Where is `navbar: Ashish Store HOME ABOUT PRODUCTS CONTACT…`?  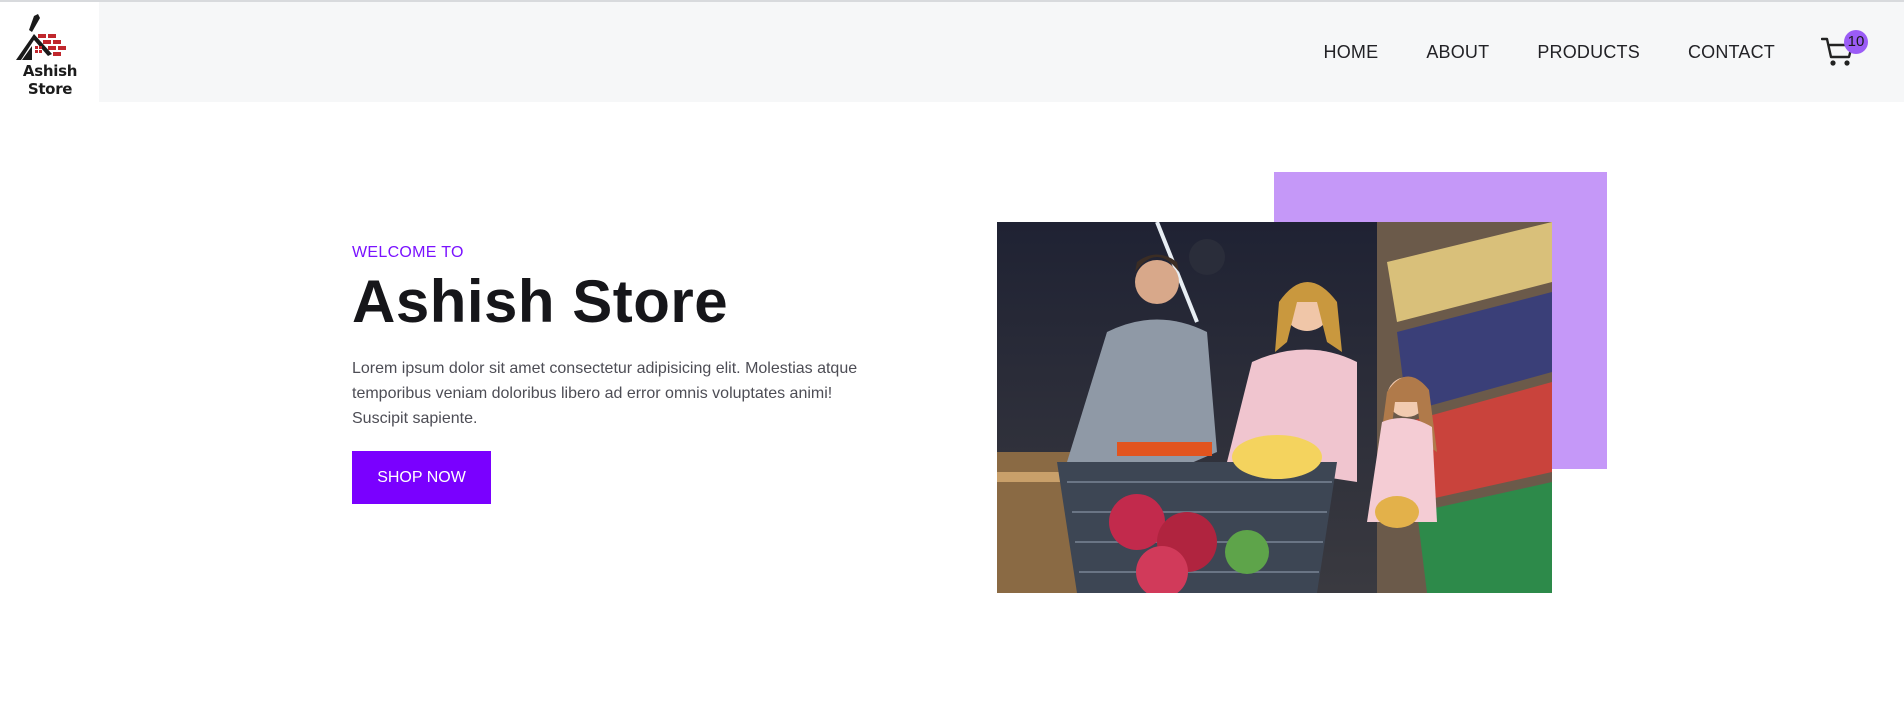
navbar: Ashish Store HOME ABOUT PRODUCTS CONTACT… is located at coordinates (952, 52).